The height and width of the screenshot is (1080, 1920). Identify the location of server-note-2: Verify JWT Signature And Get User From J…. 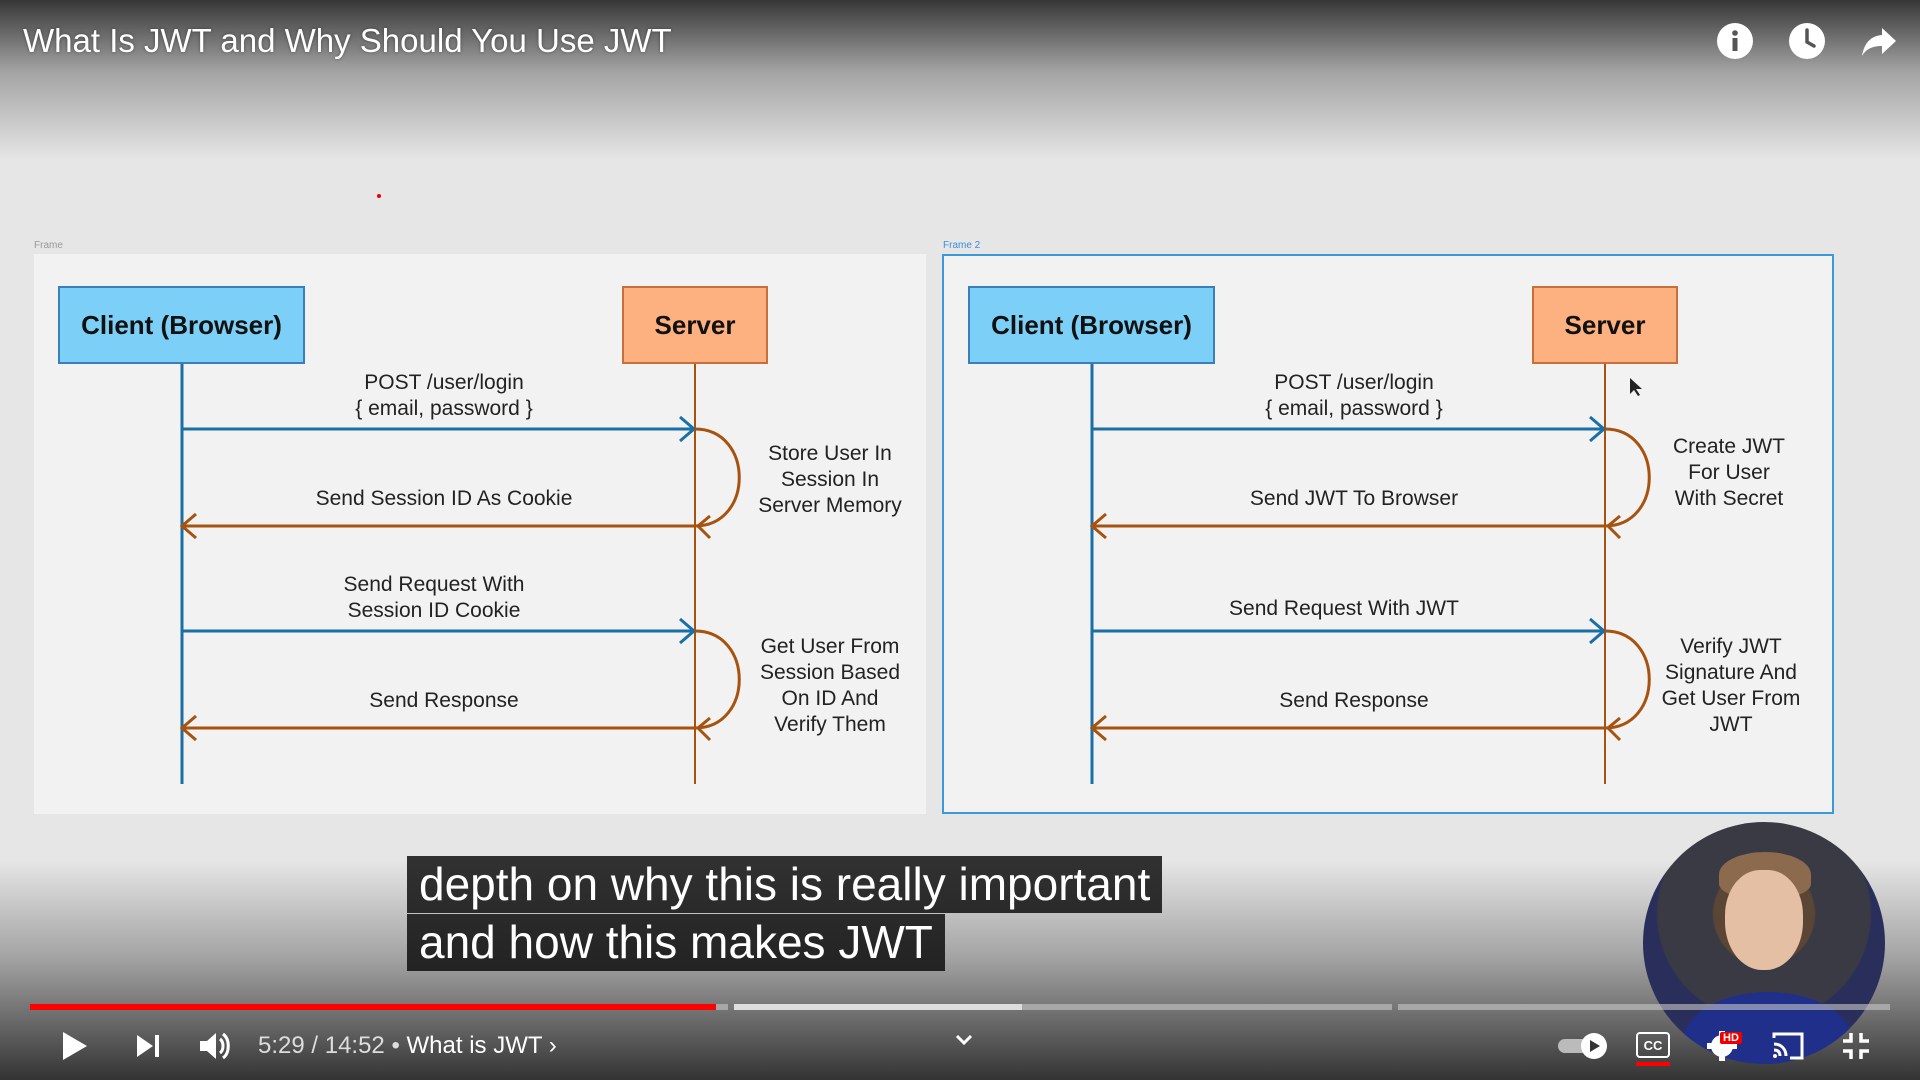
(1731, 685).